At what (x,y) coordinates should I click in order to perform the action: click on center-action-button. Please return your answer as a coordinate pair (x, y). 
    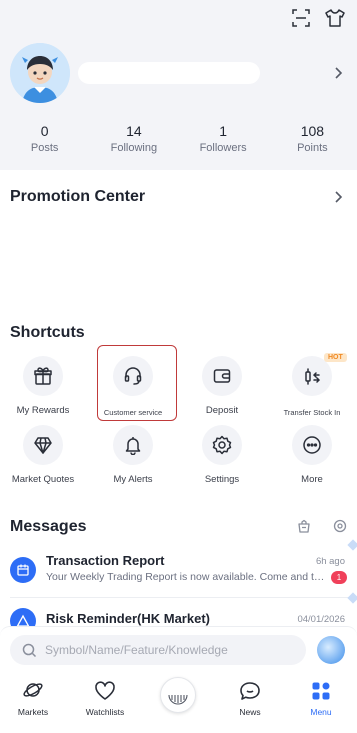
    Looking at the image, I should click on (178, 695).